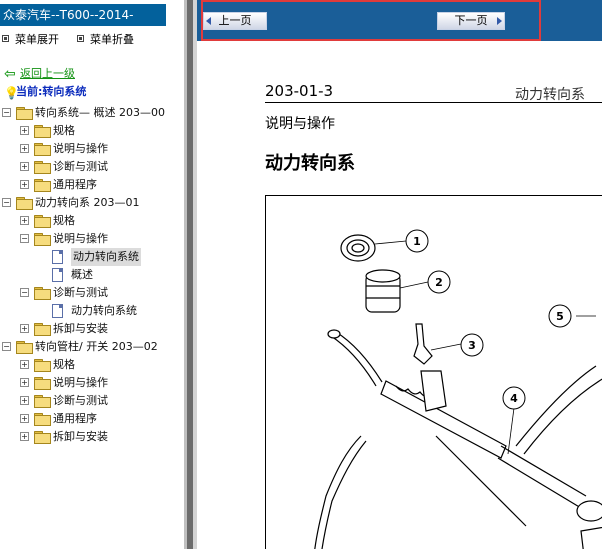 Image resolution: width=602 pixels, height=549 pixels. I want to click on tree-item: − 动力转向系 203—01, so click(91, 203).